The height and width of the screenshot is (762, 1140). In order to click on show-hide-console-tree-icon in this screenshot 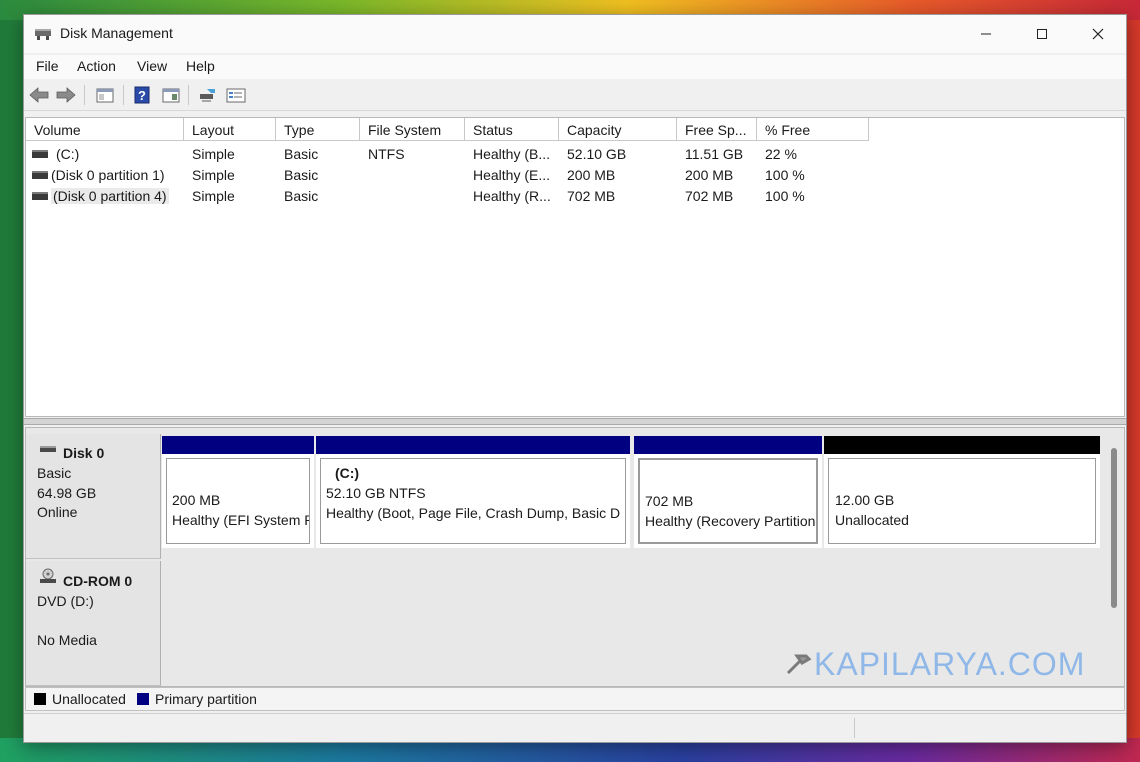, I will do `click(105, 95)`.